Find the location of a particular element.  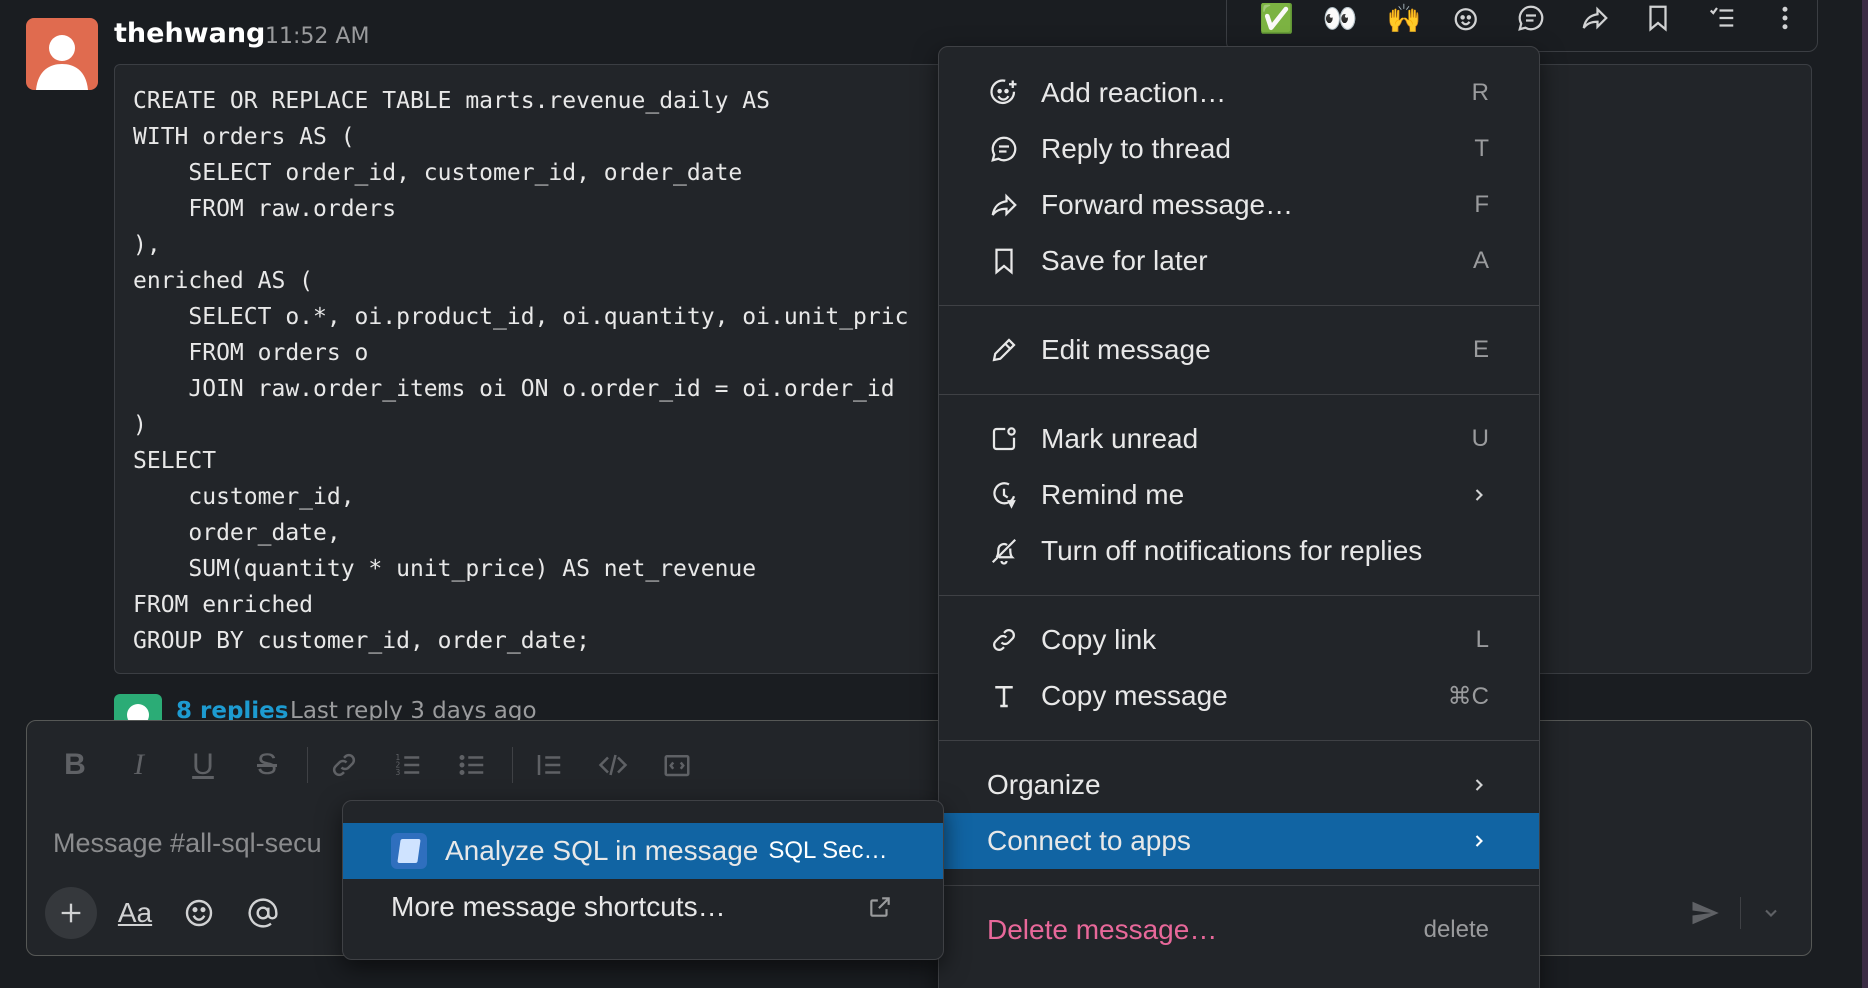

shortcut-key: U is located at coordinates (1480, 438).